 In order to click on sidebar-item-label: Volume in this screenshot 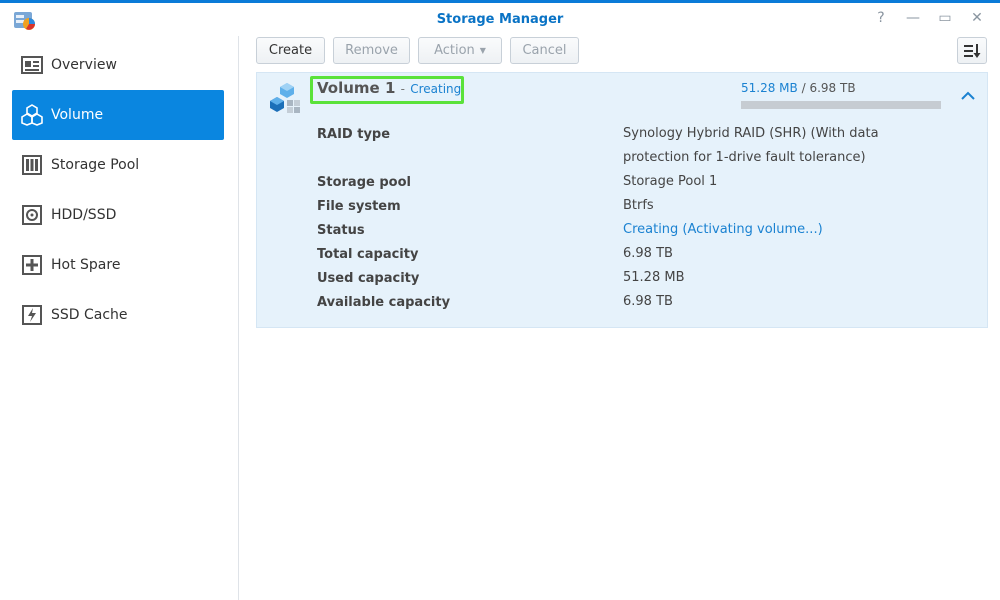, I will do `click(77, 115)`.